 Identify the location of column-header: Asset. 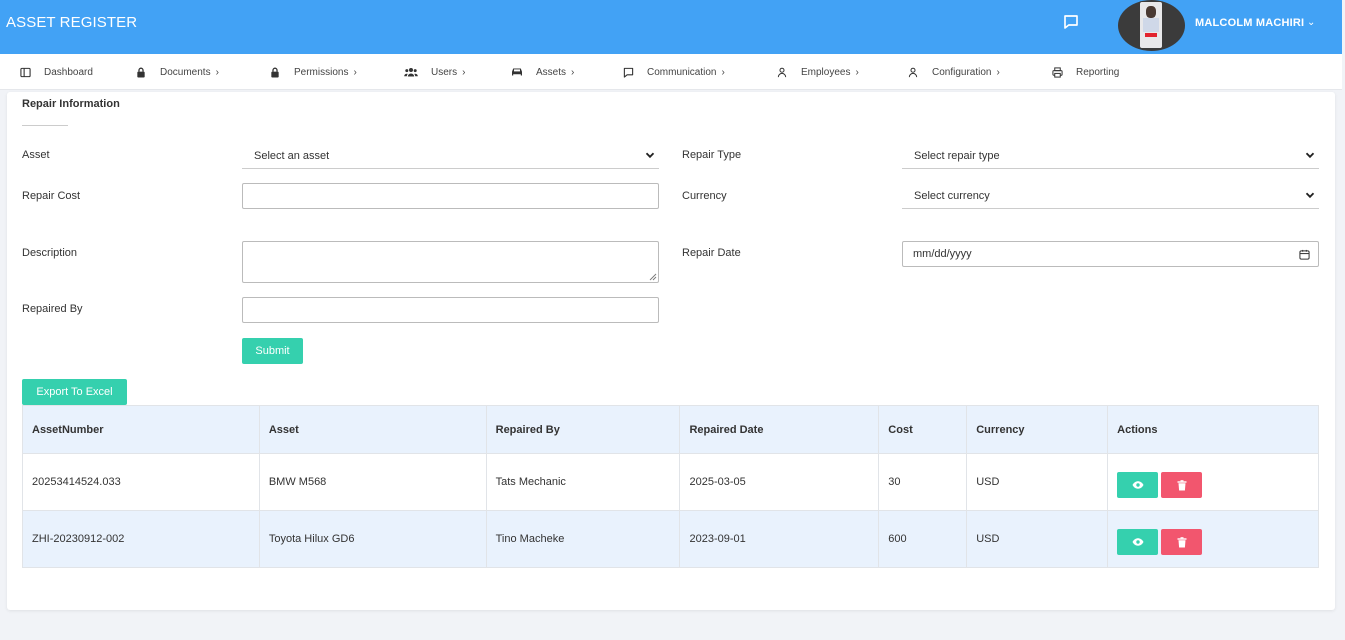
(372, 429).